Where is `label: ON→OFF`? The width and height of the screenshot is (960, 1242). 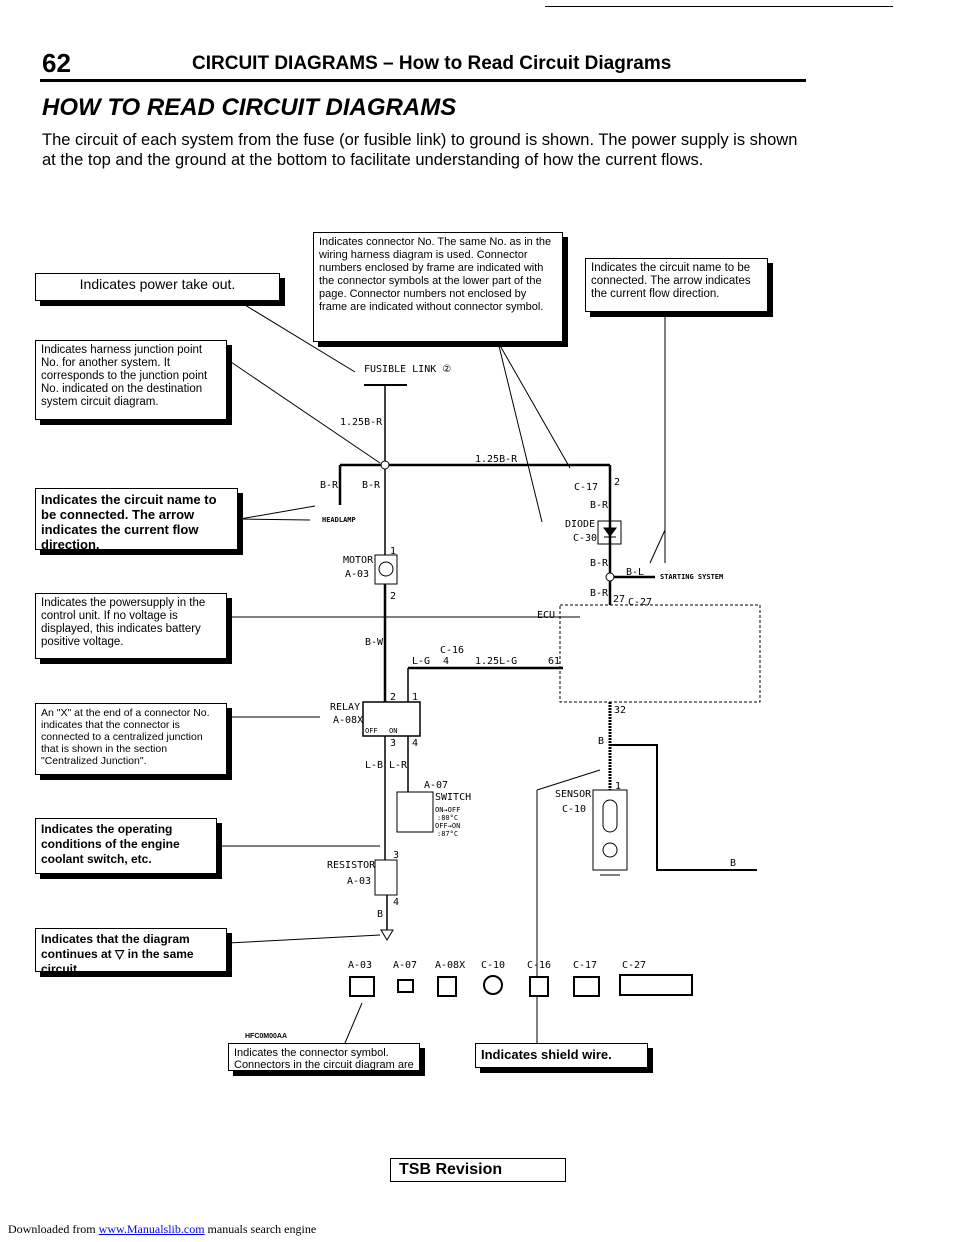
label: ON→OFF is located at coordinates (447, 810).